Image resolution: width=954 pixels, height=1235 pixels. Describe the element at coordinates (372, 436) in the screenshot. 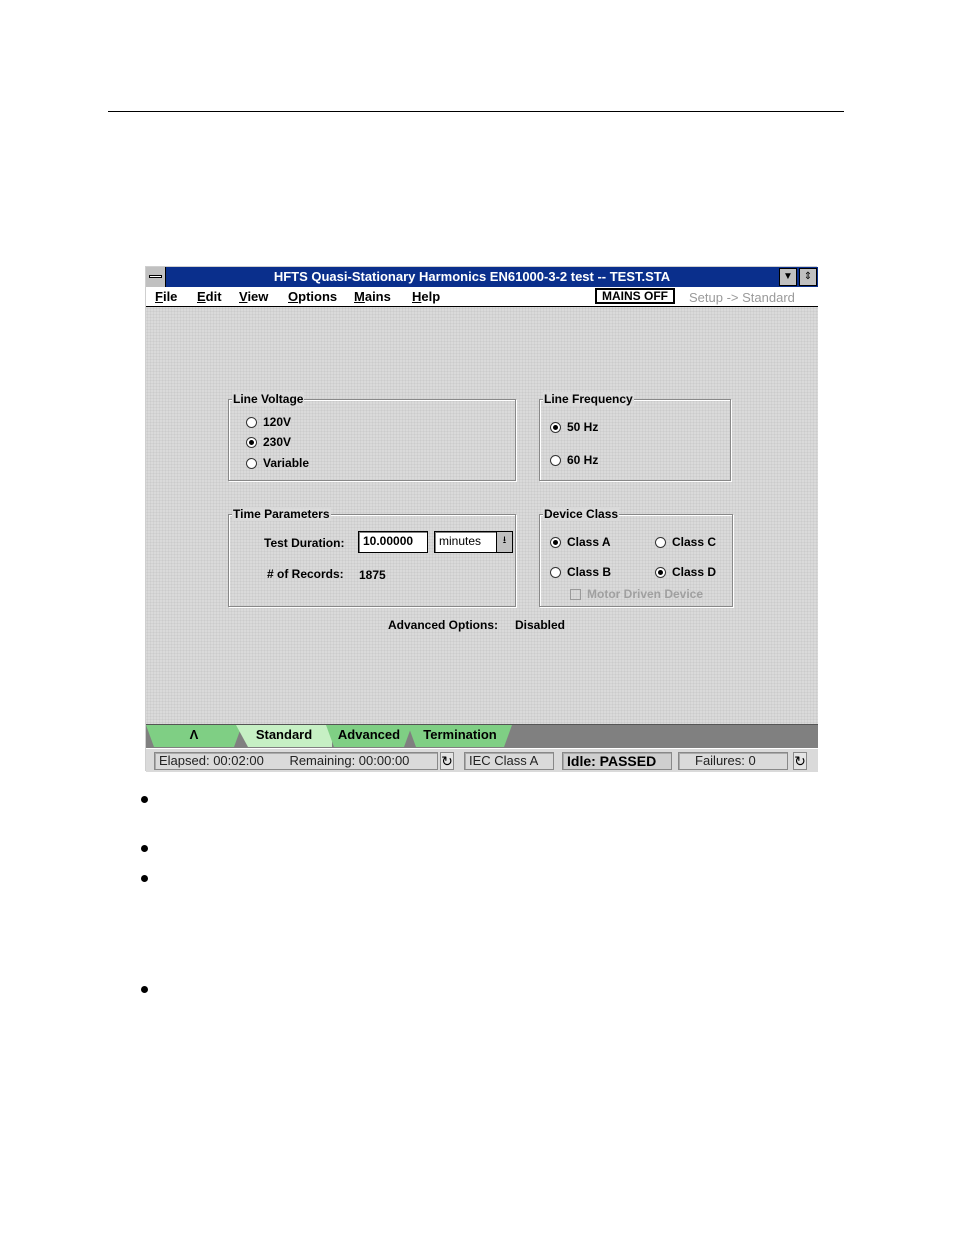

I see `line-voltage-group: Line Voltage 120V 230V Variable` at that location.